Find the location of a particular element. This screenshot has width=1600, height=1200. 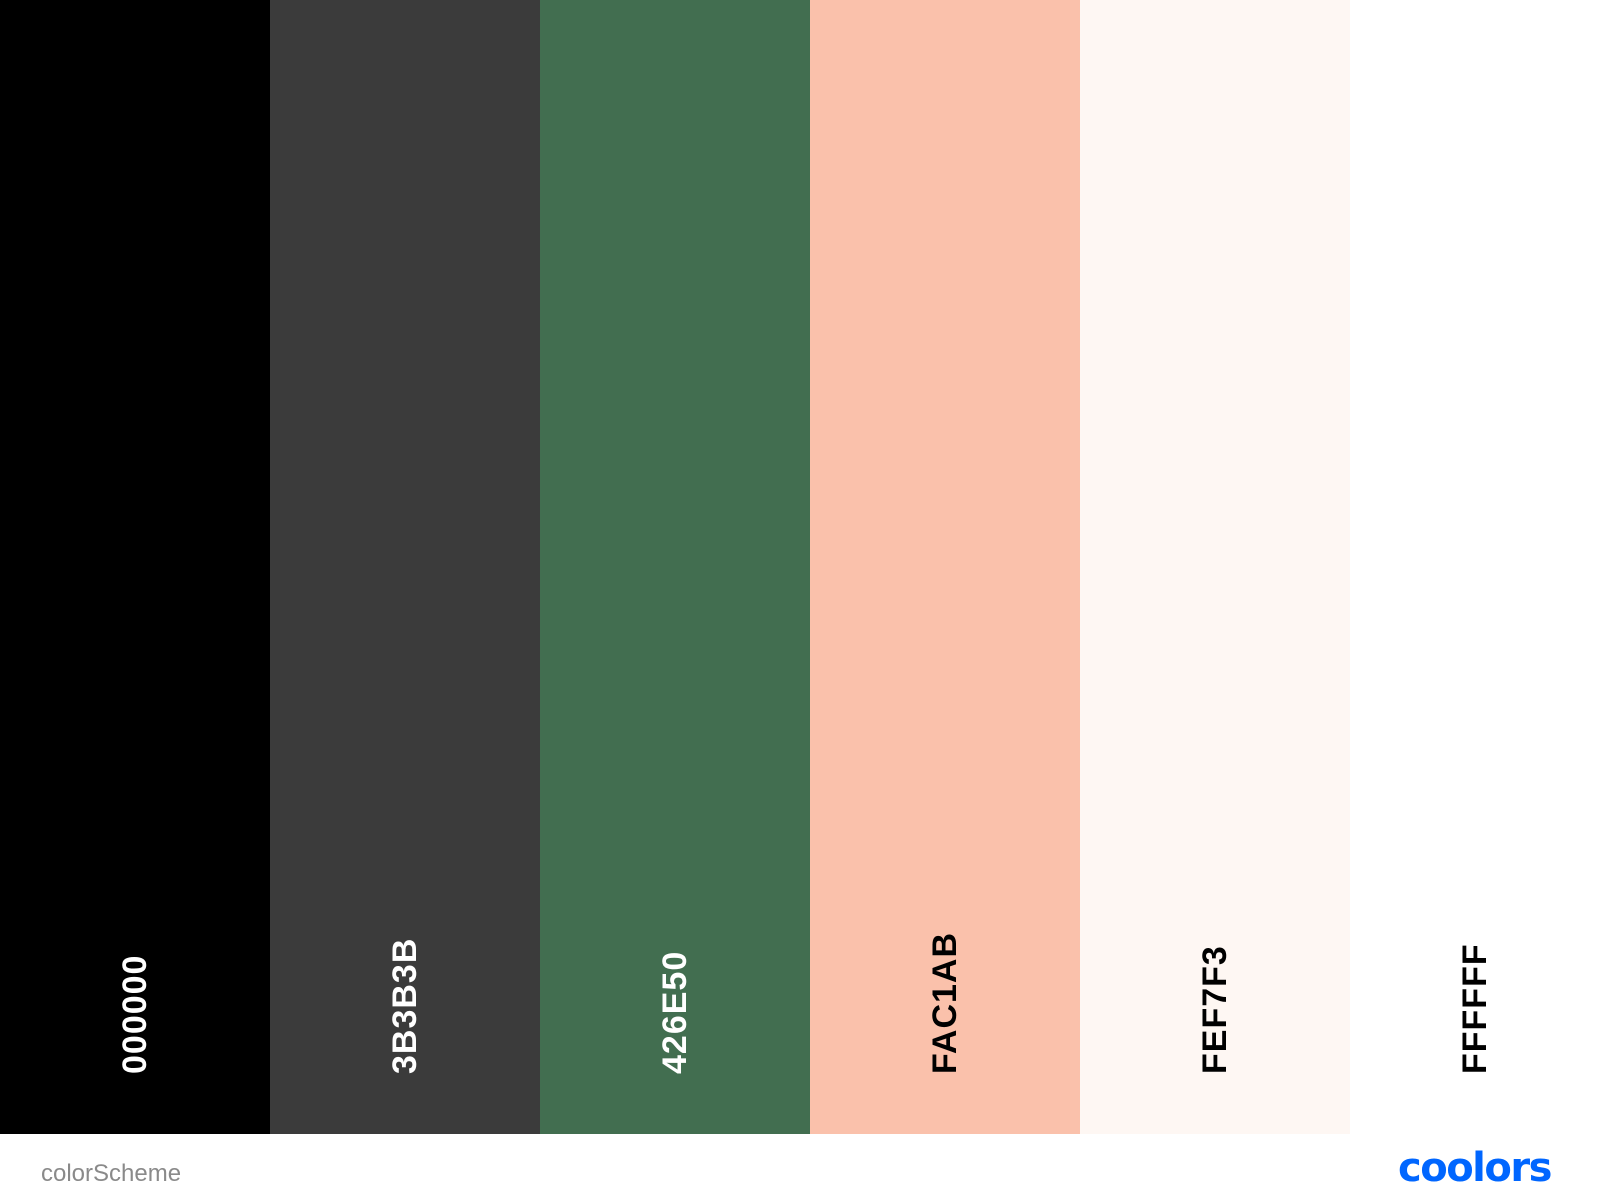

color-swatch-ffffff: FFFFFF is located at coordinates (1475, 567).